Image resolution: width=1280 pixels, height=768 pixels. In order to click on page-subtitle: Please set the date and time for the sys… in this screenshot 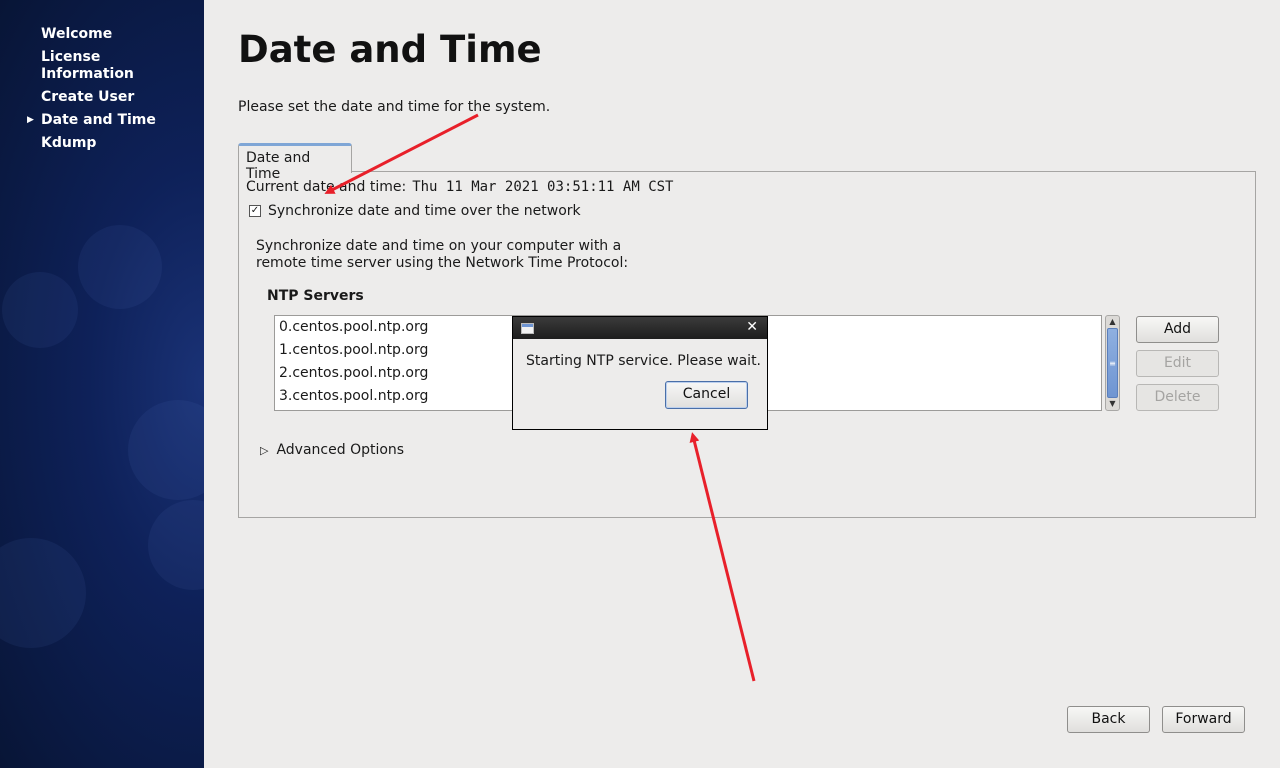, I will do `click(394, 107)`.